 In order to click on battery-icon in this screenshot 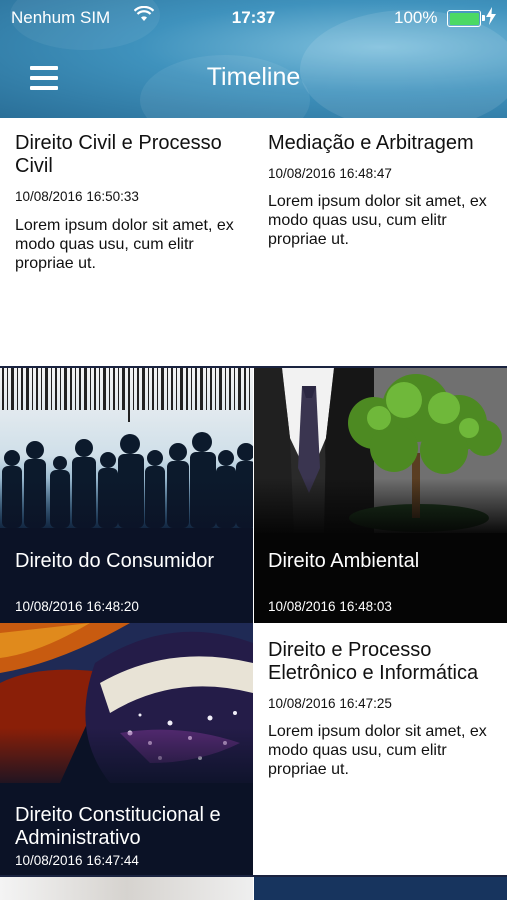, I will do `click(466, 18)`.